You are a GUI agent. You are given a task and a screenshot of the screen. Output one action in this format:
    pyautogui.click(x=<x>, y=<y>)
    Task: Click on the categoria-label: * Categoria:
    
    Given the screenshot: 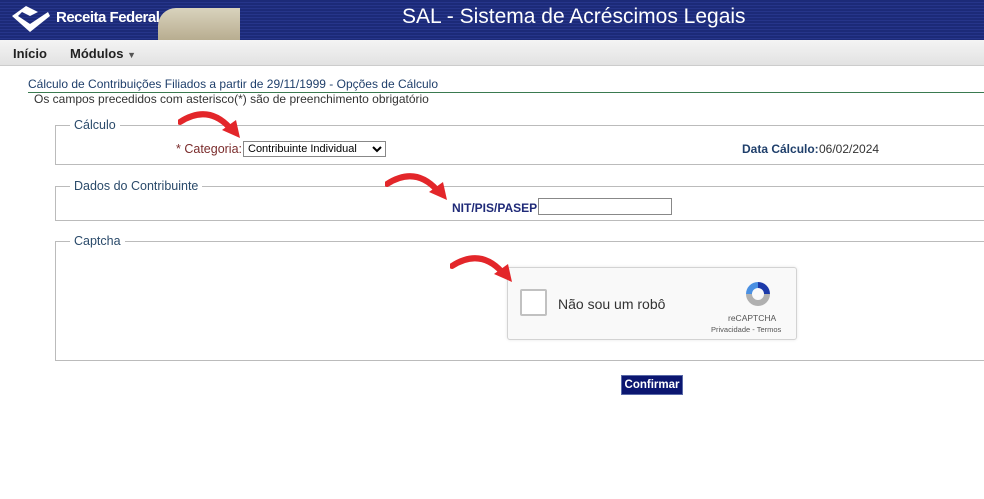 What is the action you would take?
    pyautogui.click(x=209, y=149)
    